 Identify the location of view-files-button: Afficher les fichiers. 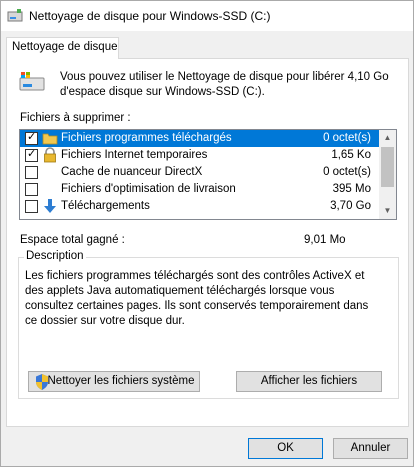
(309, 381).